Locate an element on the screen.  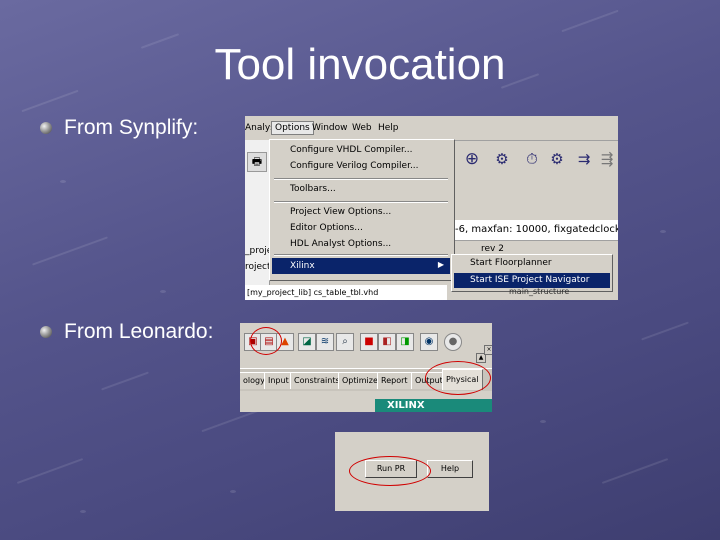
chip-green-icon: ◨ is located at coordinates (405, 342).